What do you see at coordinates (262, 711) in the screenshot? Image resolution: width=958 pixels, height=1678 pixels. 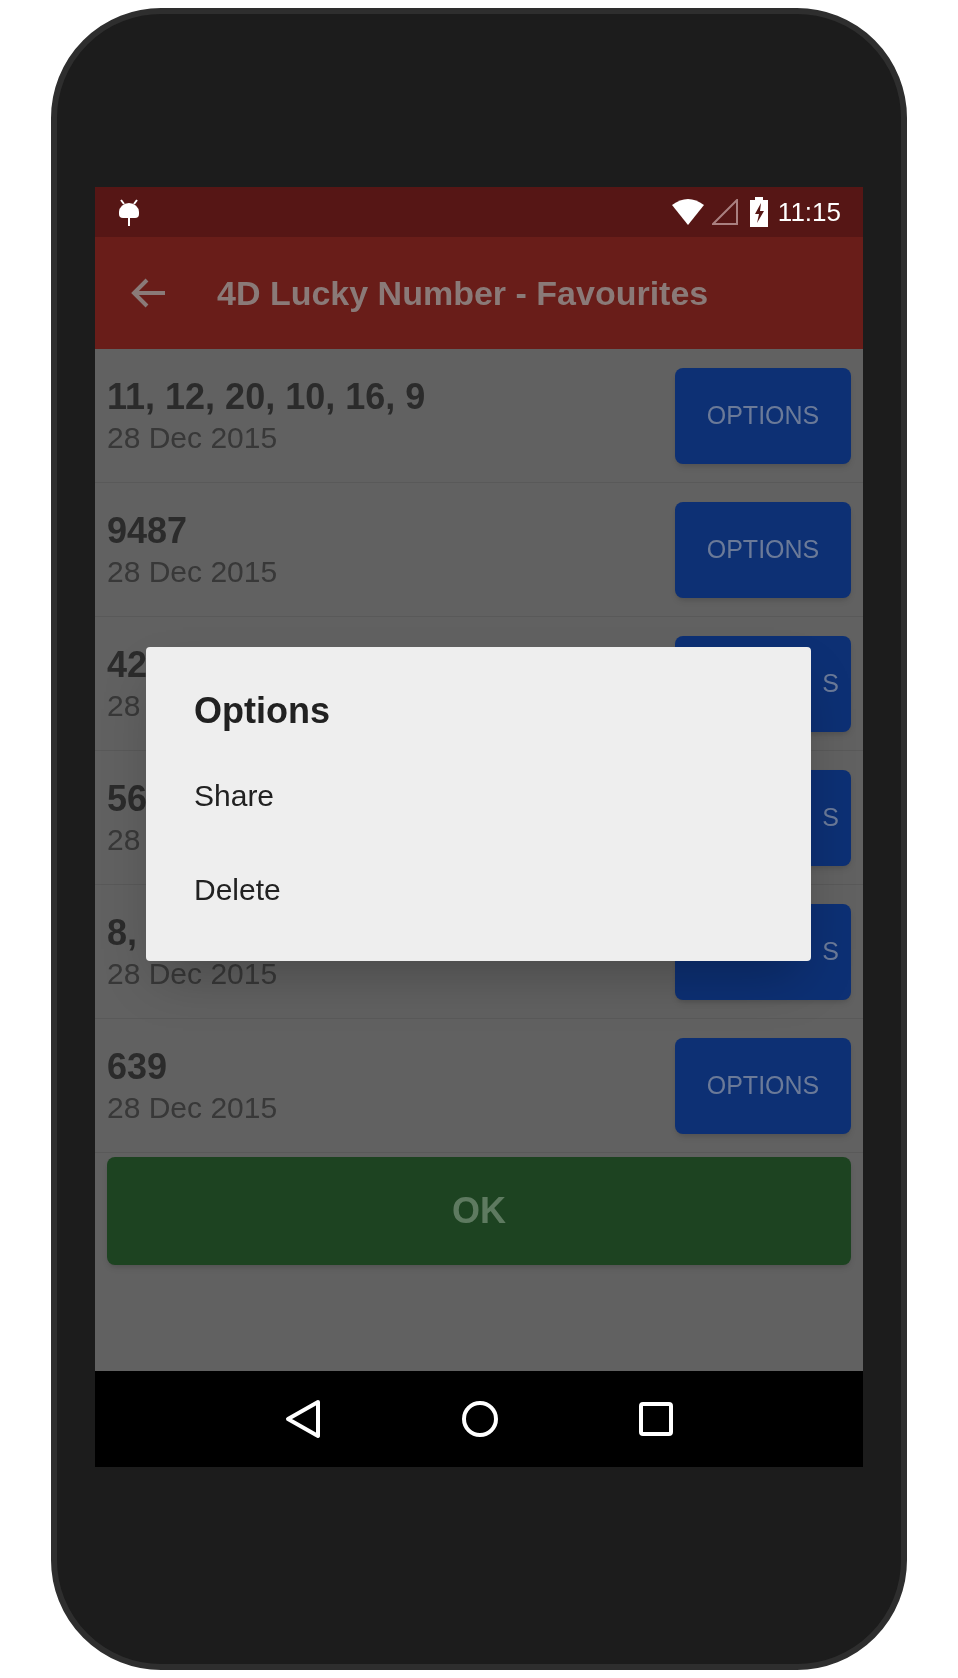 I see `dialog-title: Options` at bounding box center [262, 711].